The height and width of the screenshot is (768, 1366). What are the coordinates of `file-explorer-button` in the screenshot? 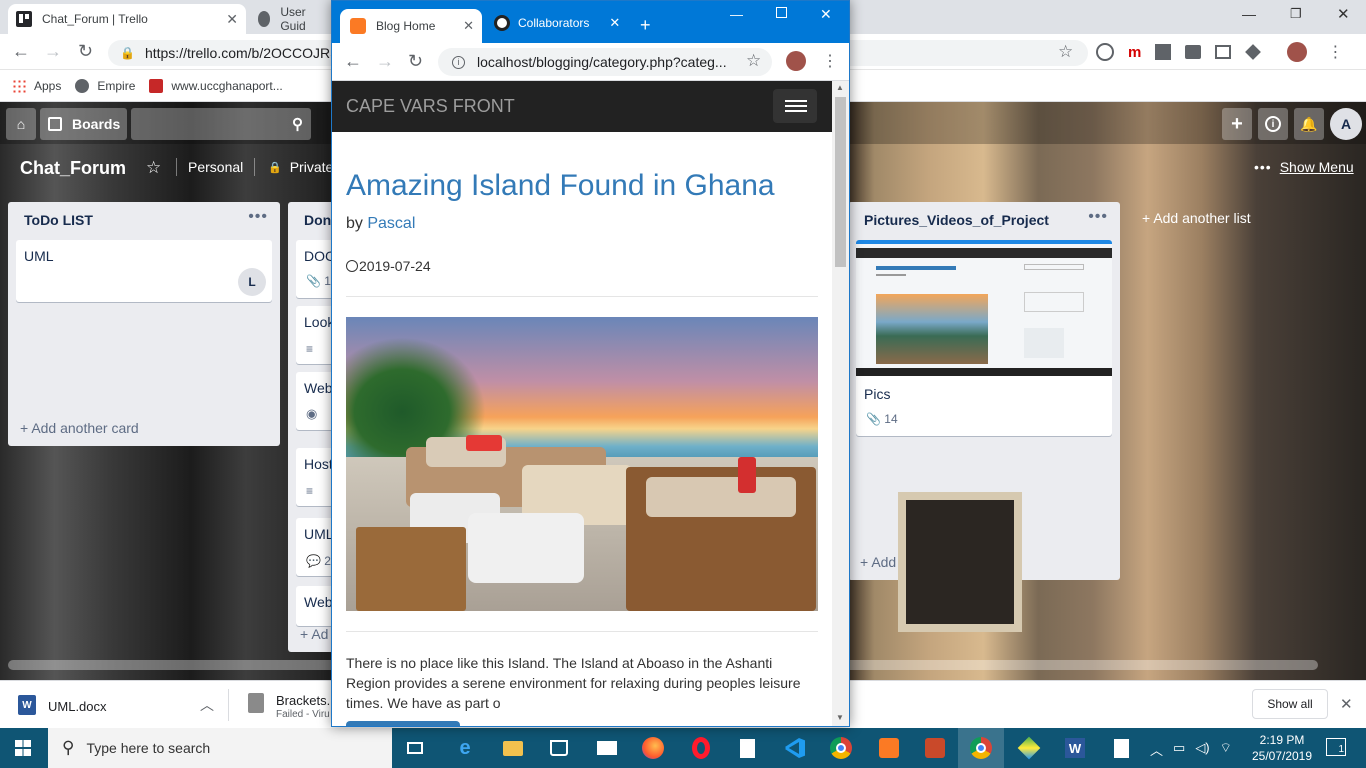 It's located at (513, 748).